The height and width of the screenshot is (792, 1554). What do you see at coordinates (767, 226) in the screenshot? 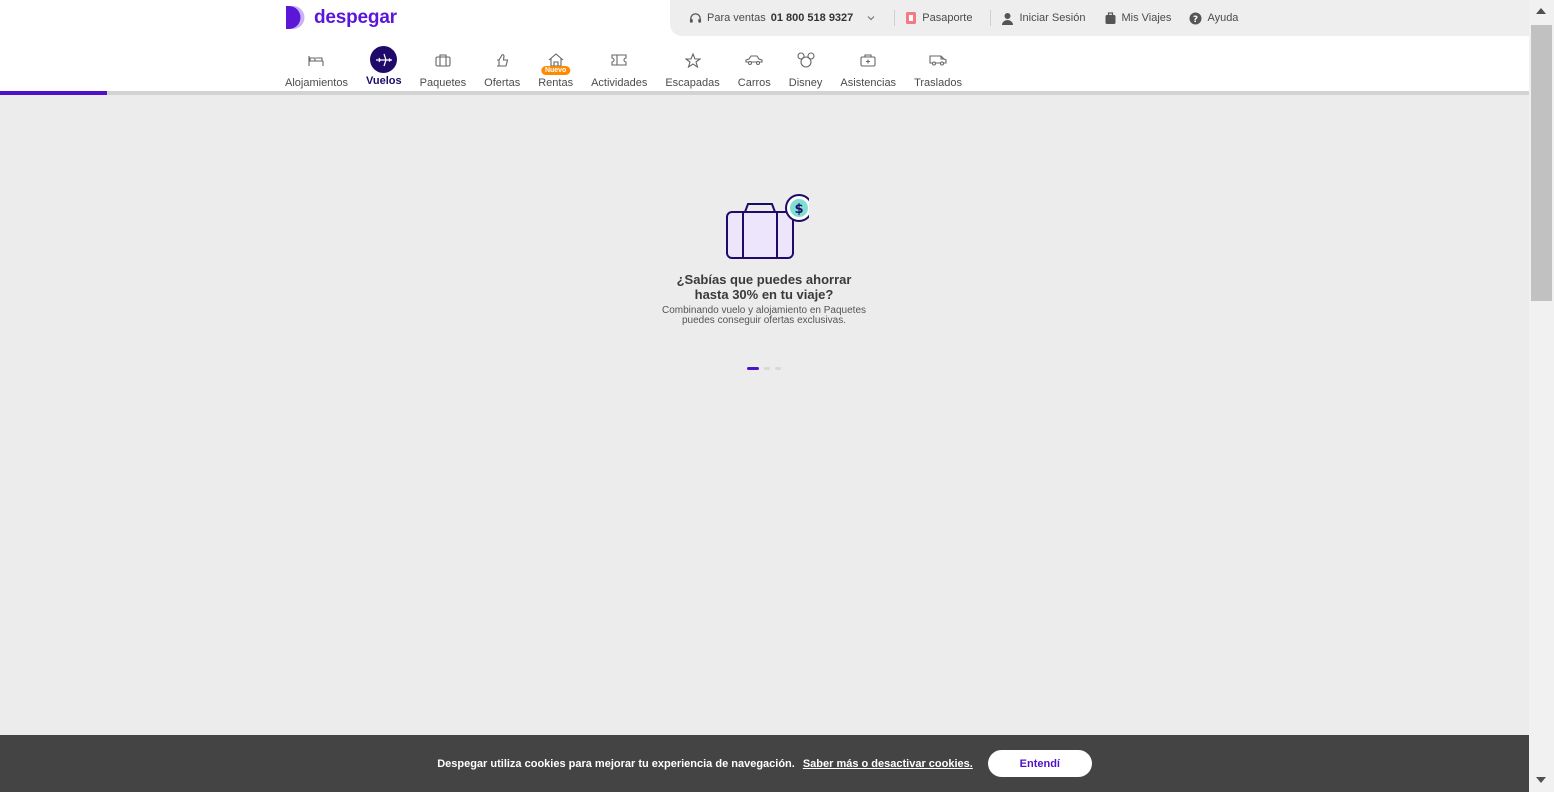
I see `suitcase-savings-illustration-icon: $` at bounding box center [767, 226].